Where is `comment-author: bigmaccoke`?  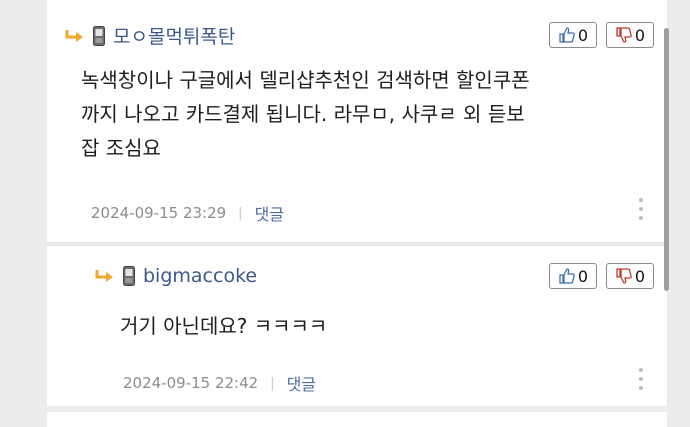 comment-author: bigmaccoke is located at coordinates (200, 276).